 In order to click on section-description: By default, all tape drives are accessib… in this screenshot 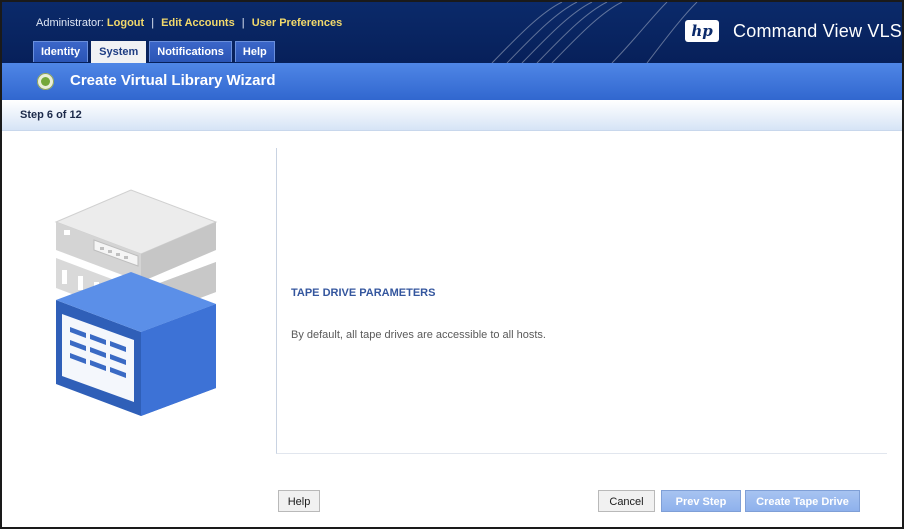, I will do `click(418, 335)`.